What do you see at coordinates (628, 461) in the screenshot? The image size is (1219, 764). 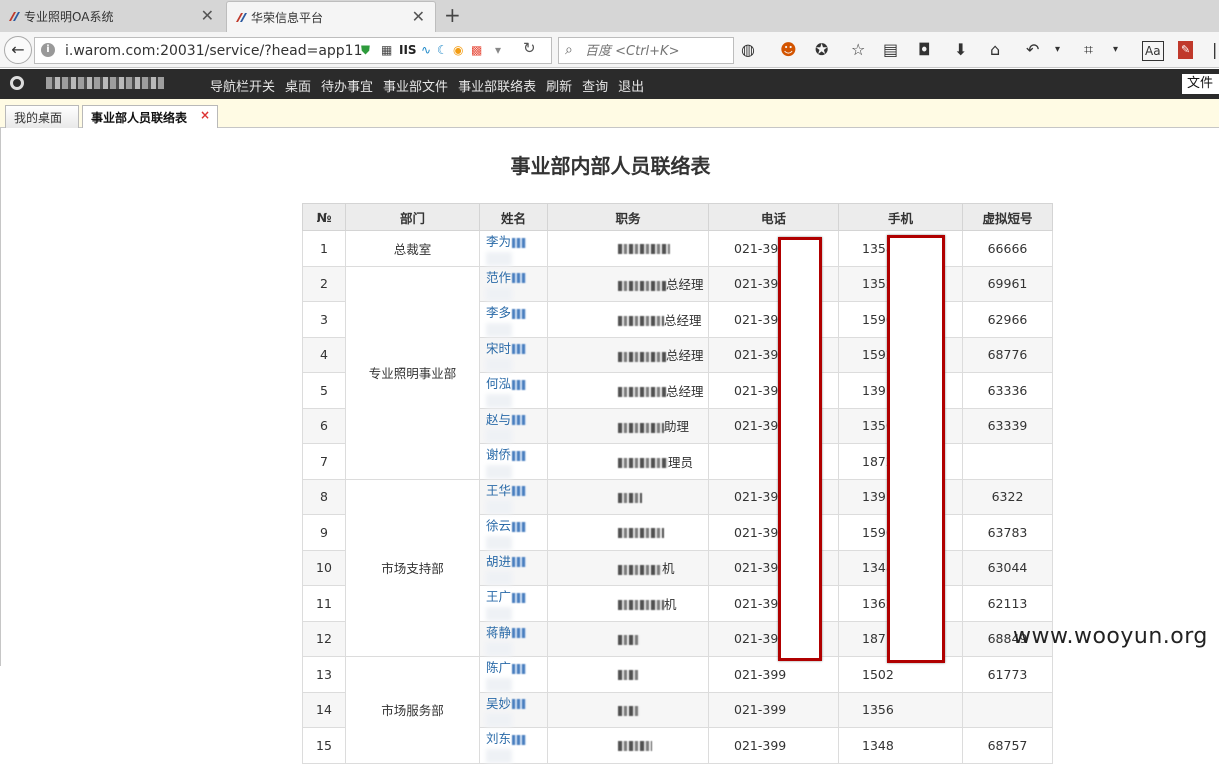 I see `cell-title: 理员` at bounding box center [628, 461].